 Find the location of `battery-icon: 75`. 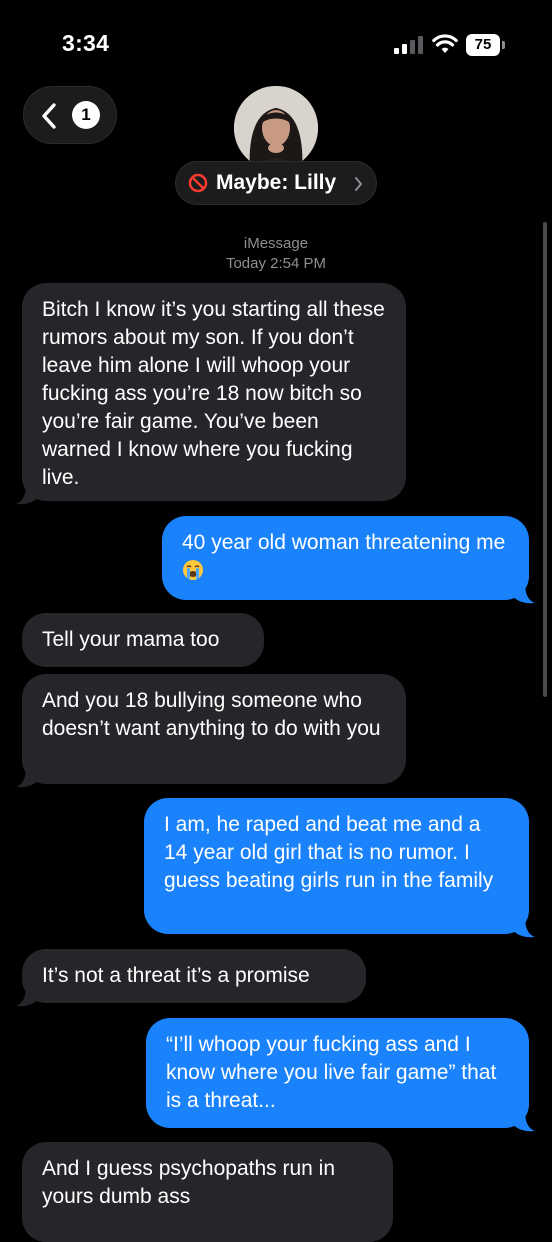

battery-icon: 75 is located at coordinates (486, 45).